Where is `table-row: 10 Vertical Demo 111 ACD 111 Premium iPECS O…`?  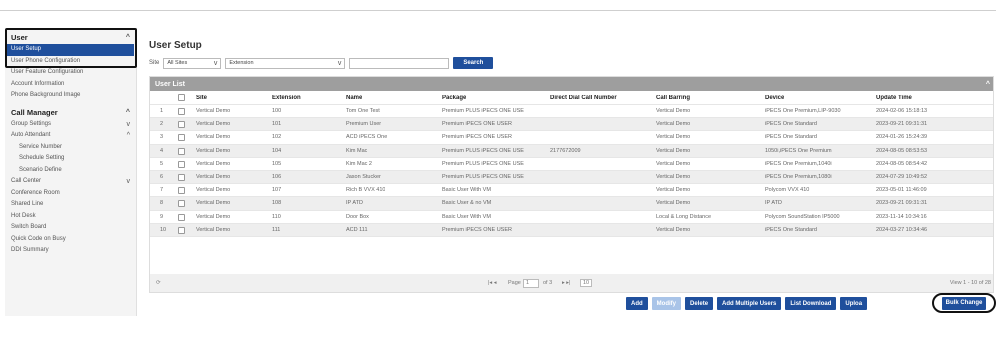
table-row: 10 Vertical Demo 111 ACD 111 Premium iPECS O… is located at coordinates (571, 230).